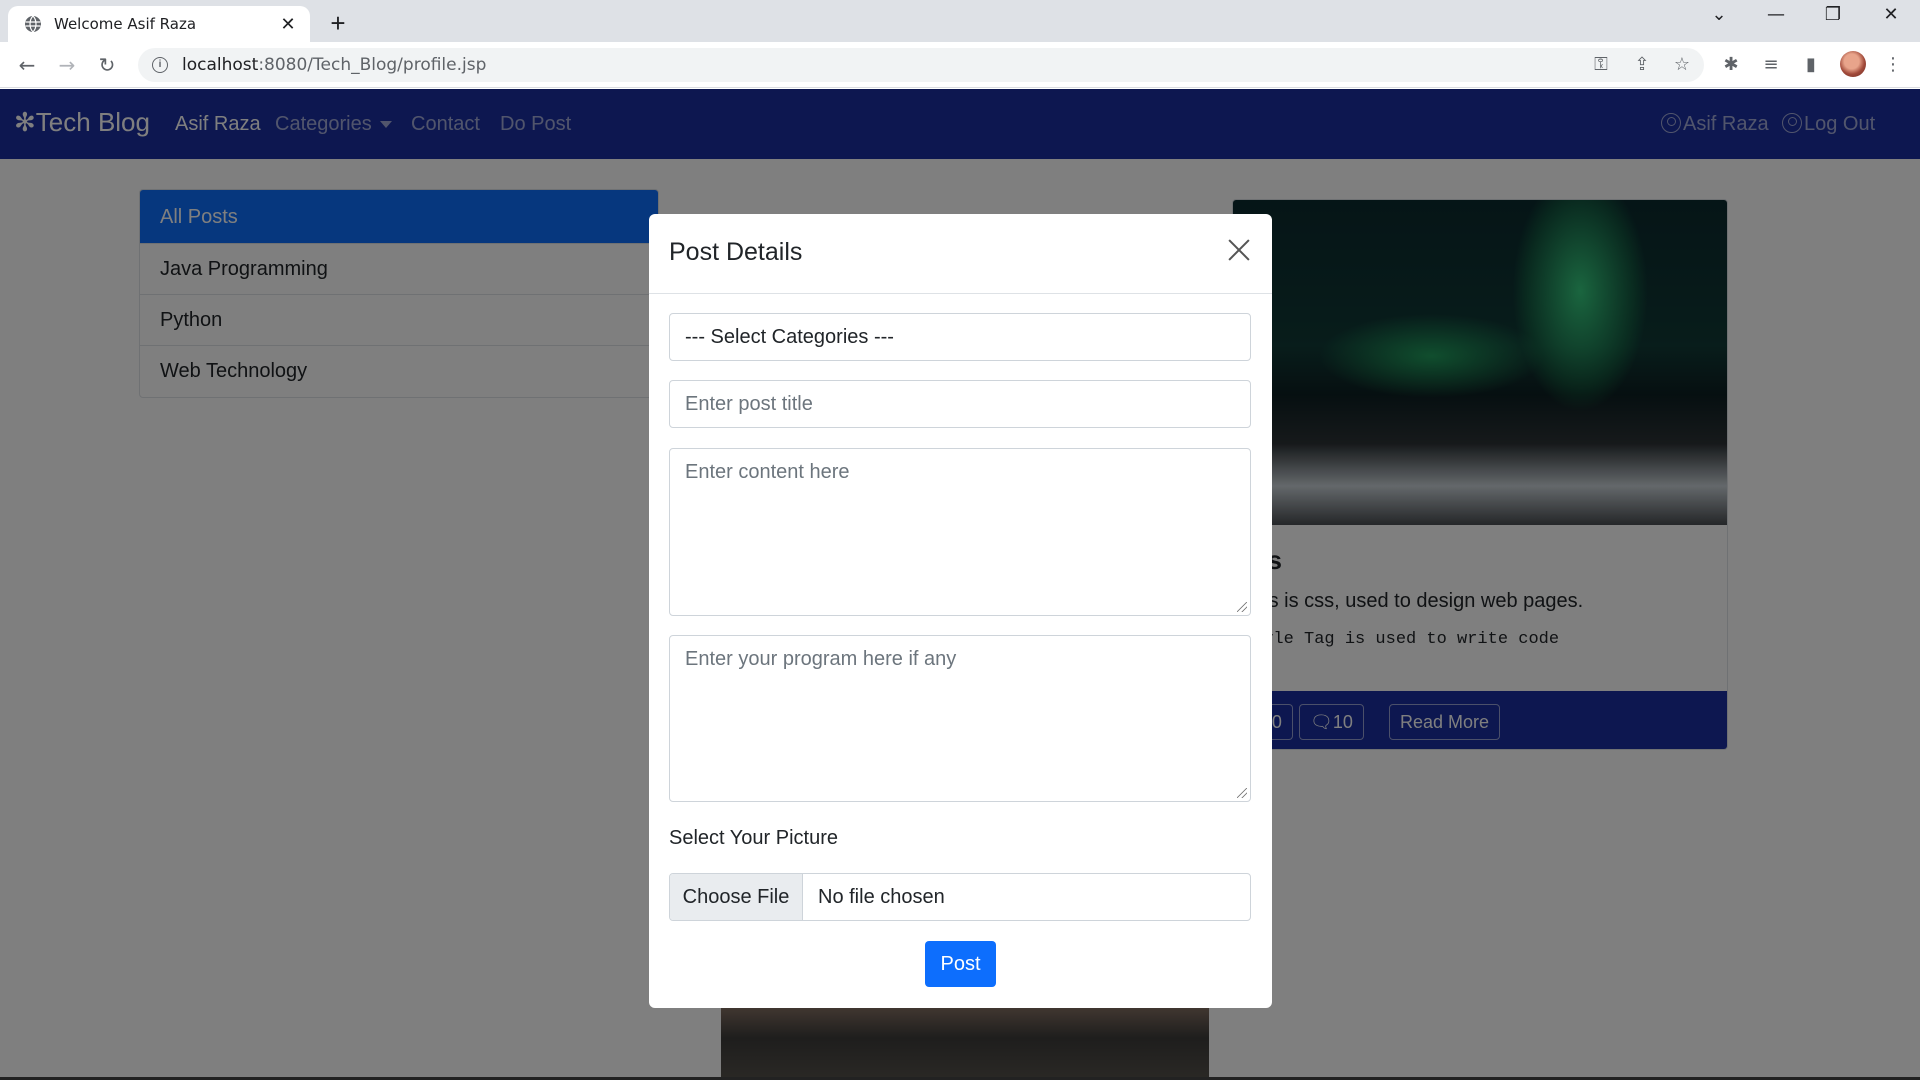  Describe the element at coordinates (33, 24) in the screenshot. I see `globe-icon` at that location.